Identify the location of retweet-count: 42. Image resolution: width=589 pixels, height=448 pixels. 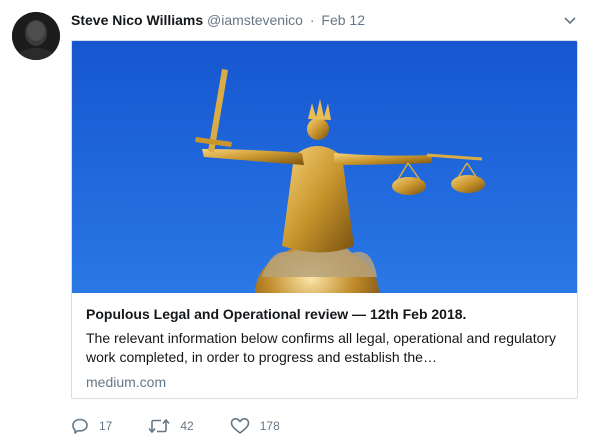
(187, 426).